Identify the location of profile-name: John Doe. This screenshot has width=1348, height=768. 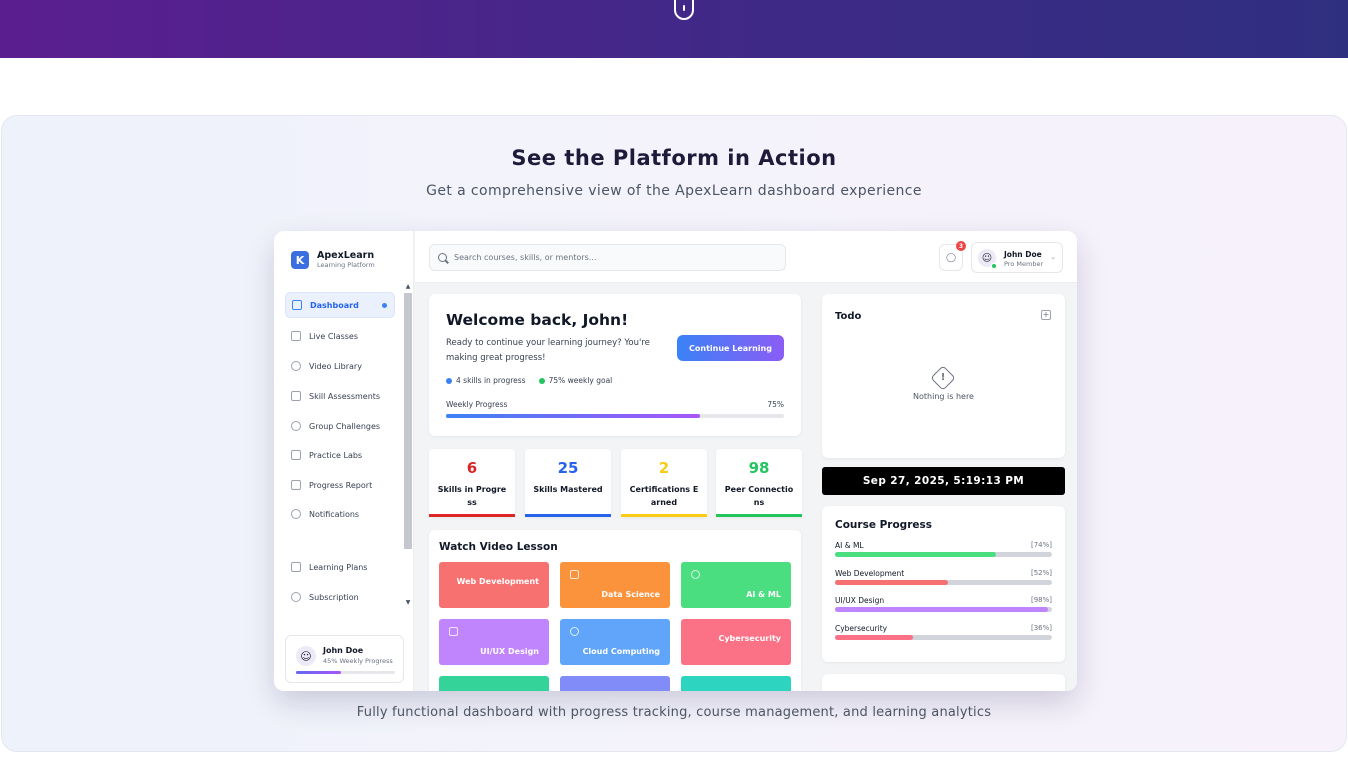
(1023, 254).